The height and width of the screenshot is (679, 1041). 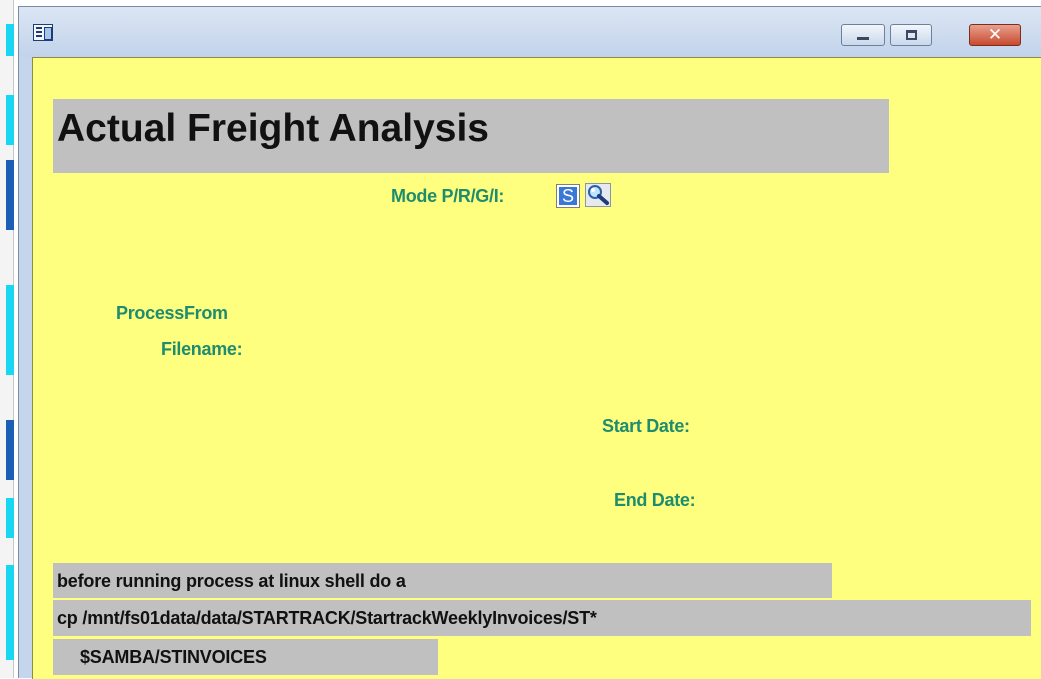 I want to click on process-from-label: ProcessFrom, so click(x=172, y=313).